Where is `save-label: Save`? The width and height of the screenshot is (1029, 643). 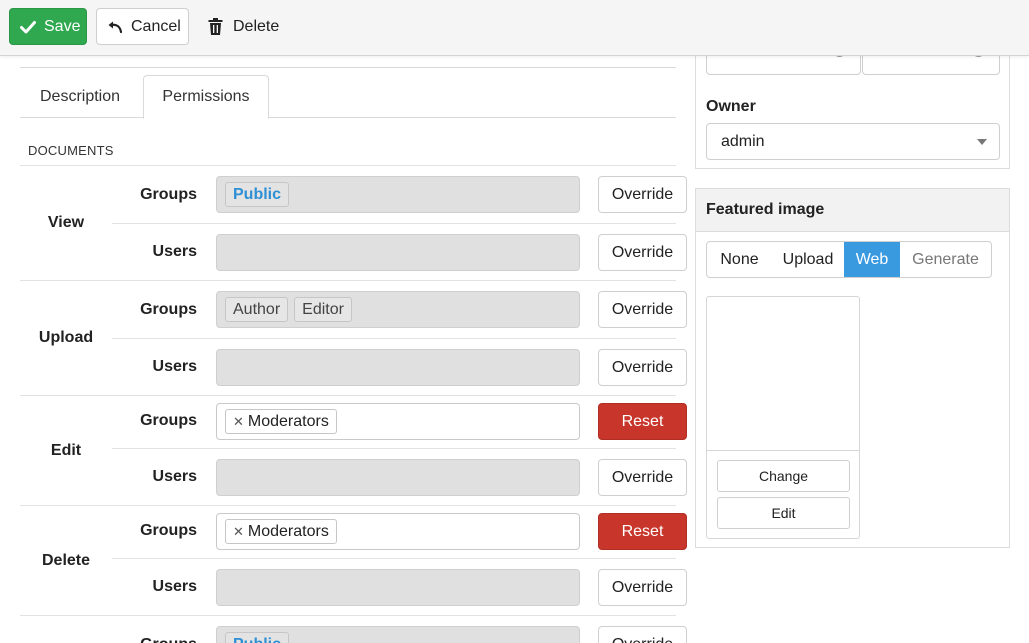 save-label: Save is located at coordinates (62, 26).